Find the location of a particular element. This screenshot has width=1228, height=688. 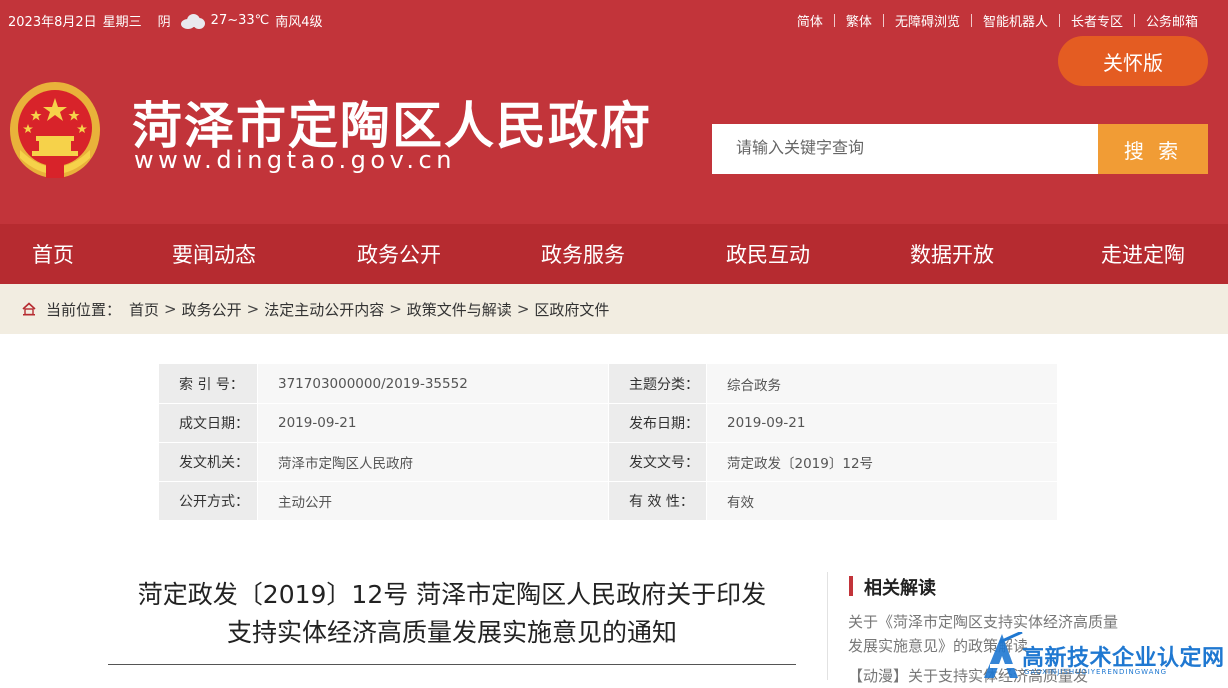

related-title: 相关解读 is located at coordinates (900, 588).